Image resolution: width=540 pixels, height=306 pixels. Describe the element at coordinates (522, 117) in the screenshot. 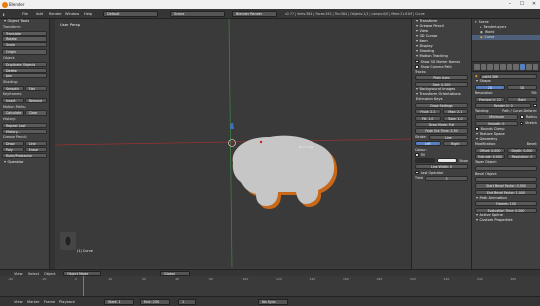

I see `radius-checkbox` at that location.